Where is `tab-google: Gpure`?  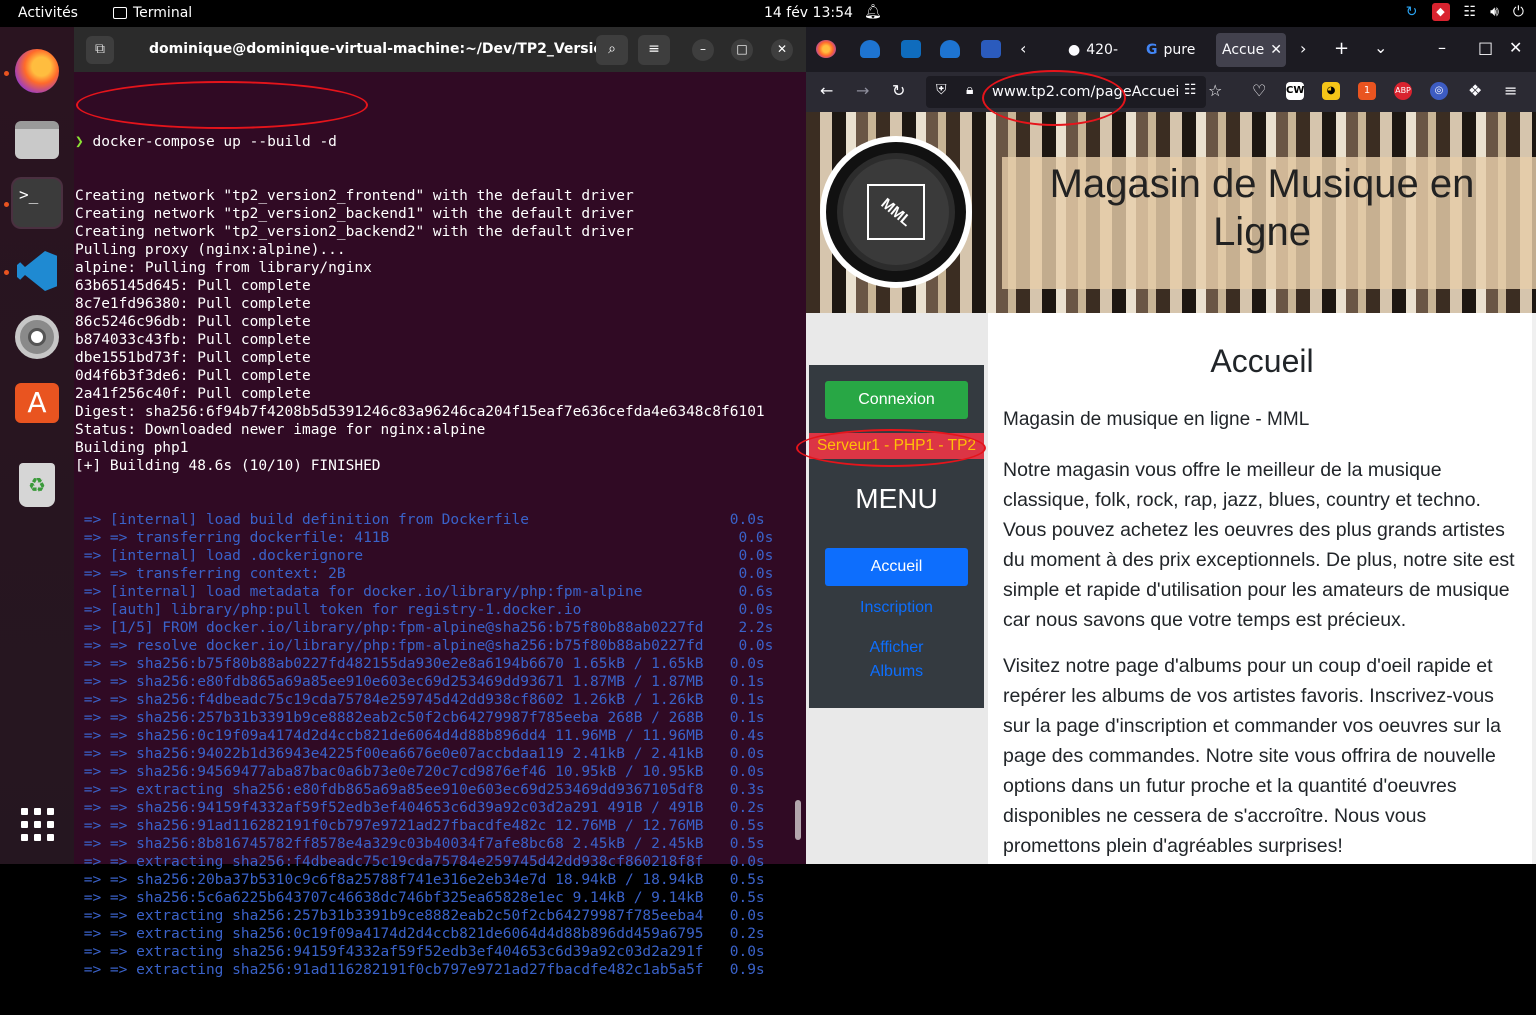 tab-google: Gpure is located at coordinates (1172, 50).